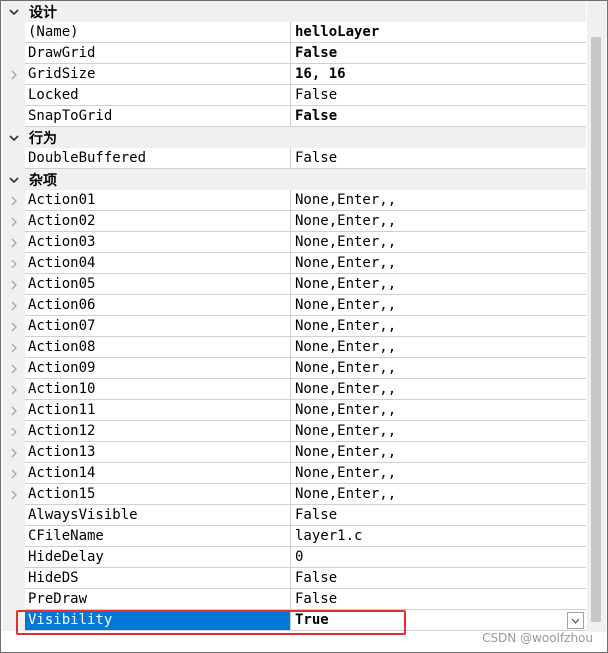 This screenshot has height=653, width=608. I want to click on property-name: Action08, so click(158, 347).